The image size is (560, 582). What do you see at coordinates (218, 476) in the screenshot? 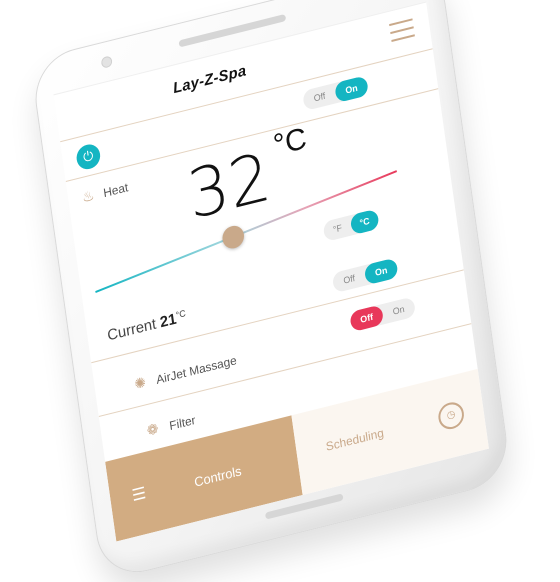
I see `tab-controls-label: Controls` at bounding box center [218, 476].